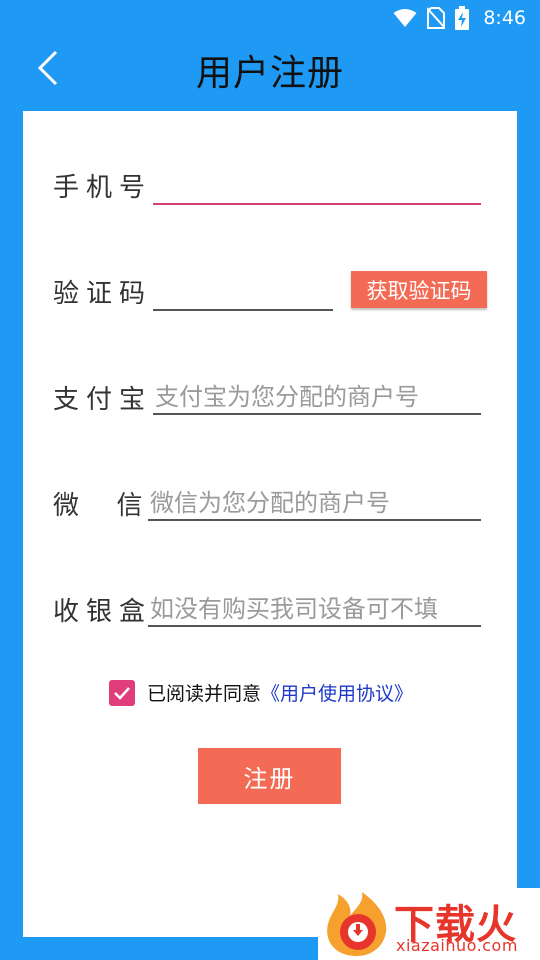  I want to click on watermark-url: xiazaihuo.com, so click(457, 945).